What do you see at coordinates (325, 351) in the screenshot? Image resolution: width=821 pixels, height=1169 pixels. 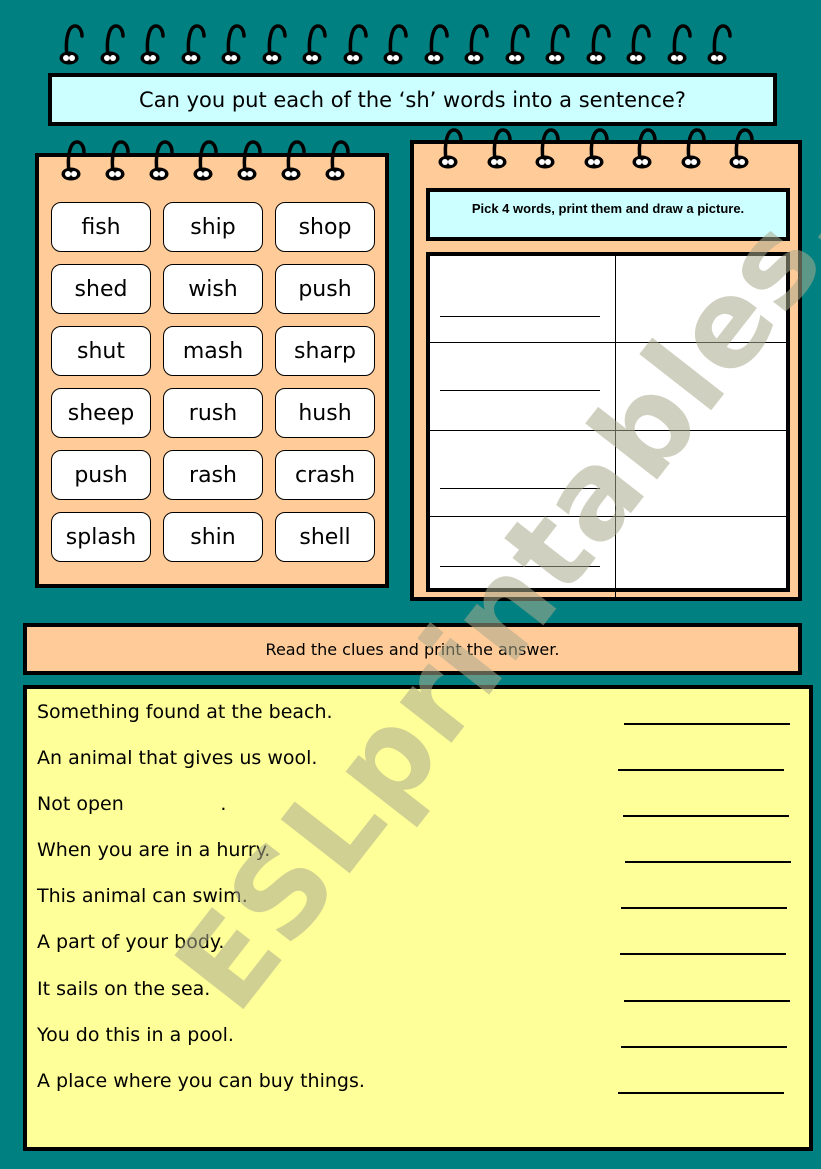 I see `word-card: sharp` at bounding box center [325, 351].